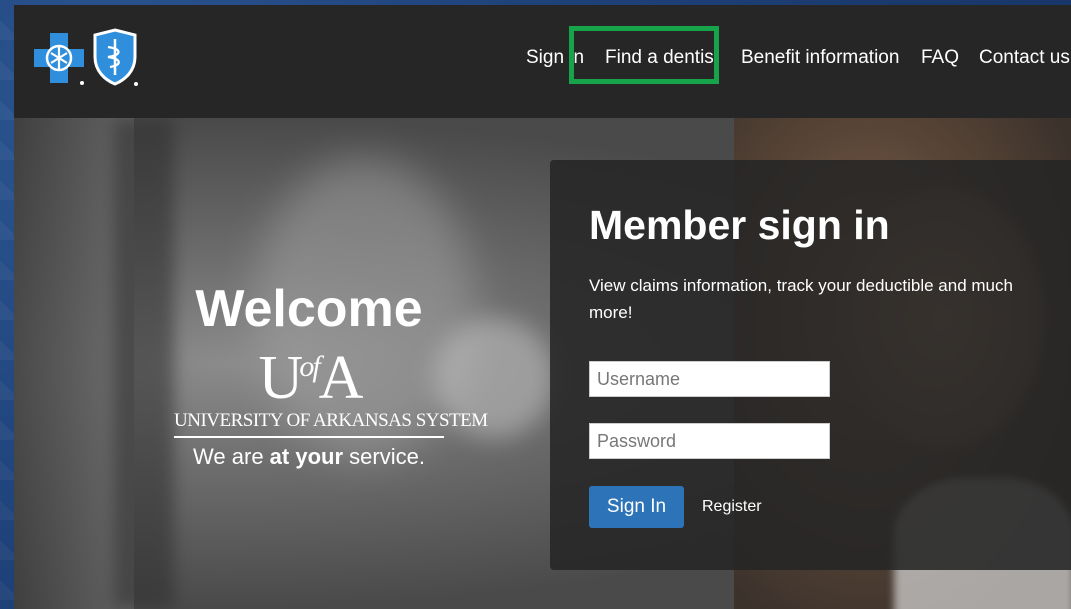  What do you see at coordinates (311, 378) in the screenshot?
I see `uofa-logo: UofA` at bounding box center [311, 378].